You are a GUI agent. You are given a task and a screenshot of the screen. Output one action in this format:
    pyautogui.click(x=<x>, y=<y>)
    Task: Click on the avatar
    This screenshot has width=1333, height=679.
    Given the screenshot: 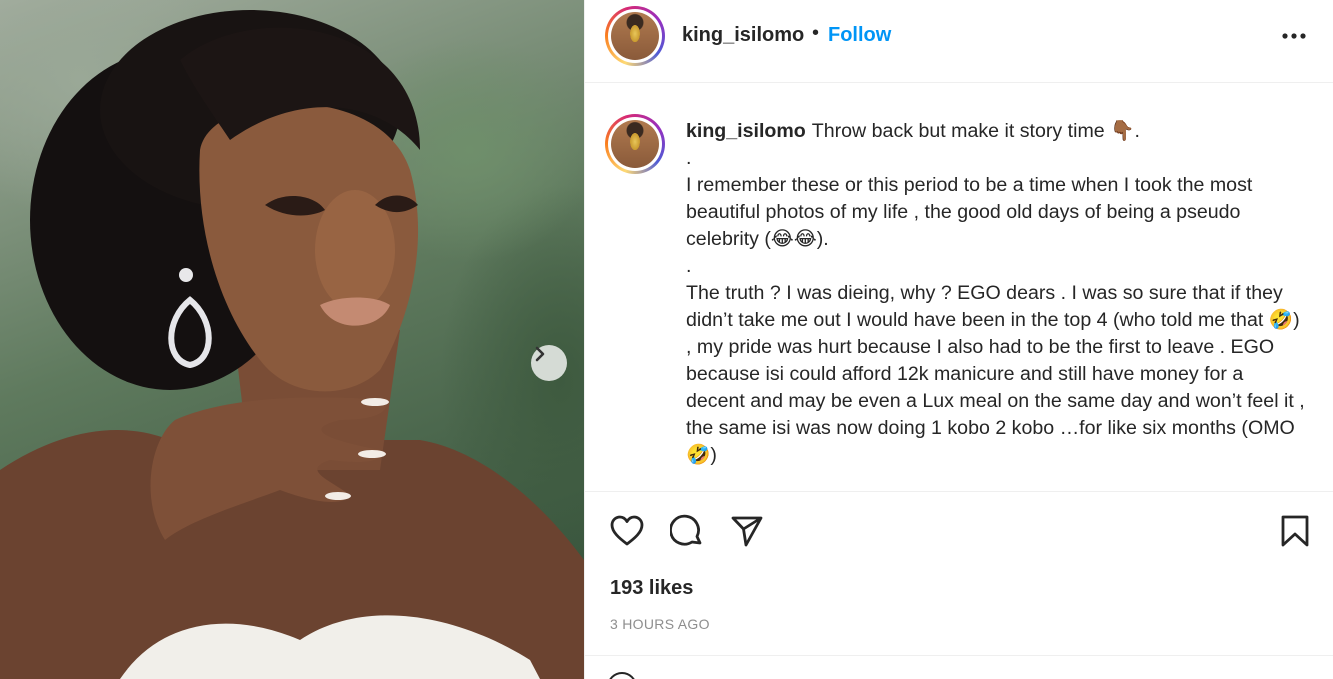 What is the action you would take?
    pyautogui.click(x=635, y=36)
    